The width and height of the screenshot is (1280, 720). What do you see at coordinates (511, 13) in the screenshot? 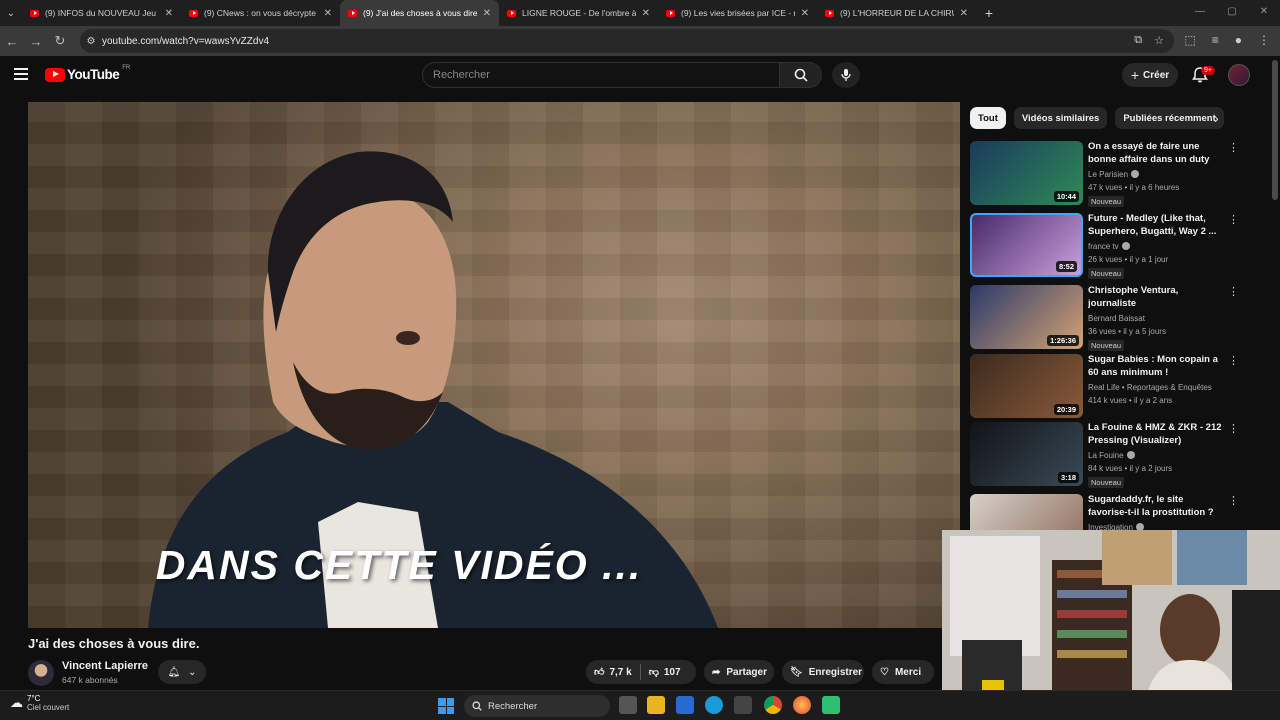
I see `youtube-favicon-icon` at bounding box center [511, 13].